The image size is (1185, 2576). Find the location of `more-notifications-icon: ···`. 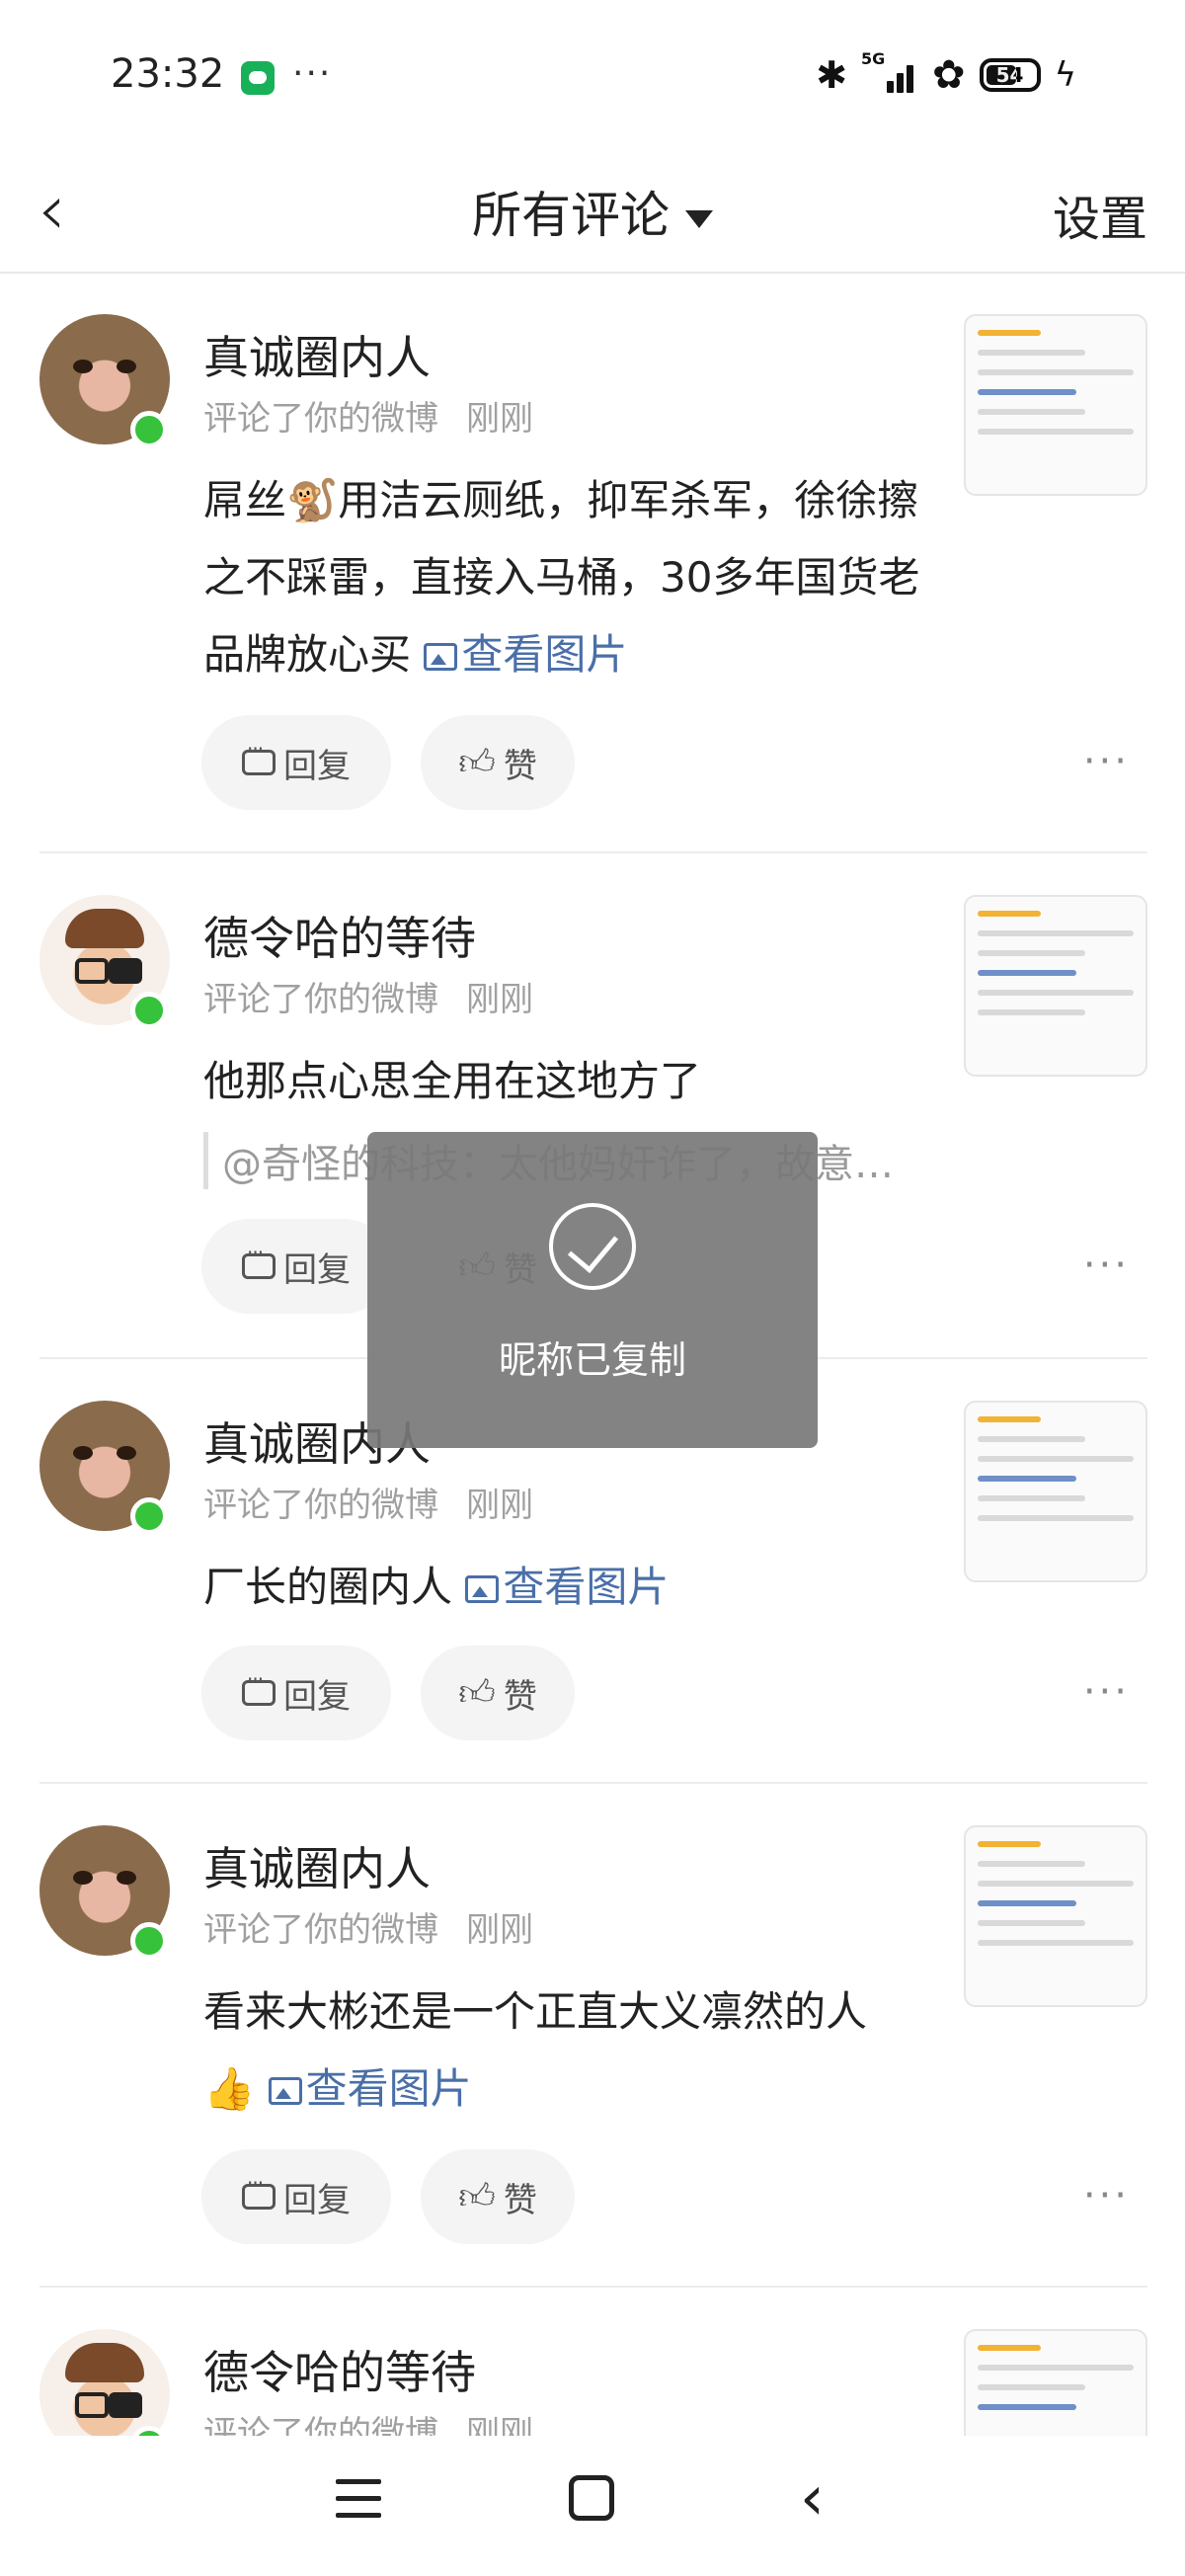

more-notifications-icon: ··· is located at coordinates (313, 73).